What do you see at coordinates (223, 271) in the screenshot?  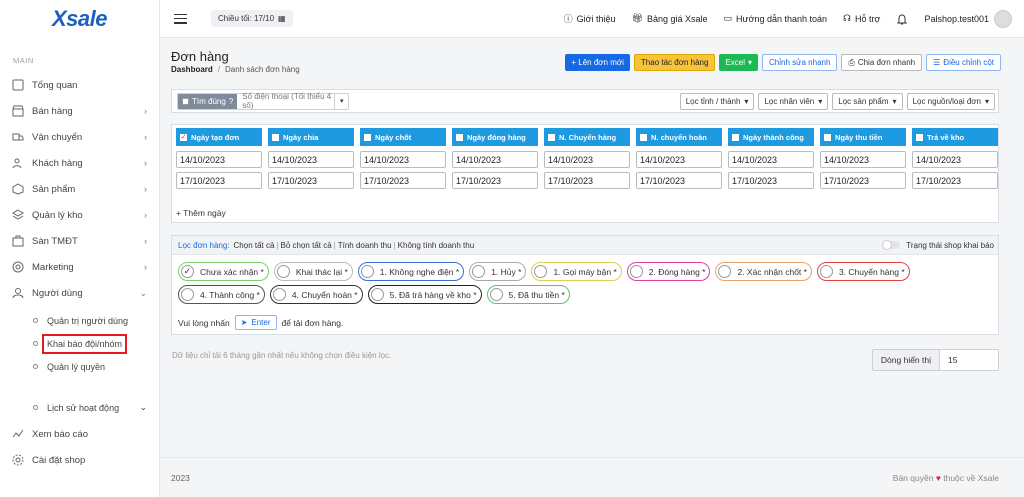 I see `status-pill: ✓ Chưa xác nhận *` at bounding box center [223, 271].